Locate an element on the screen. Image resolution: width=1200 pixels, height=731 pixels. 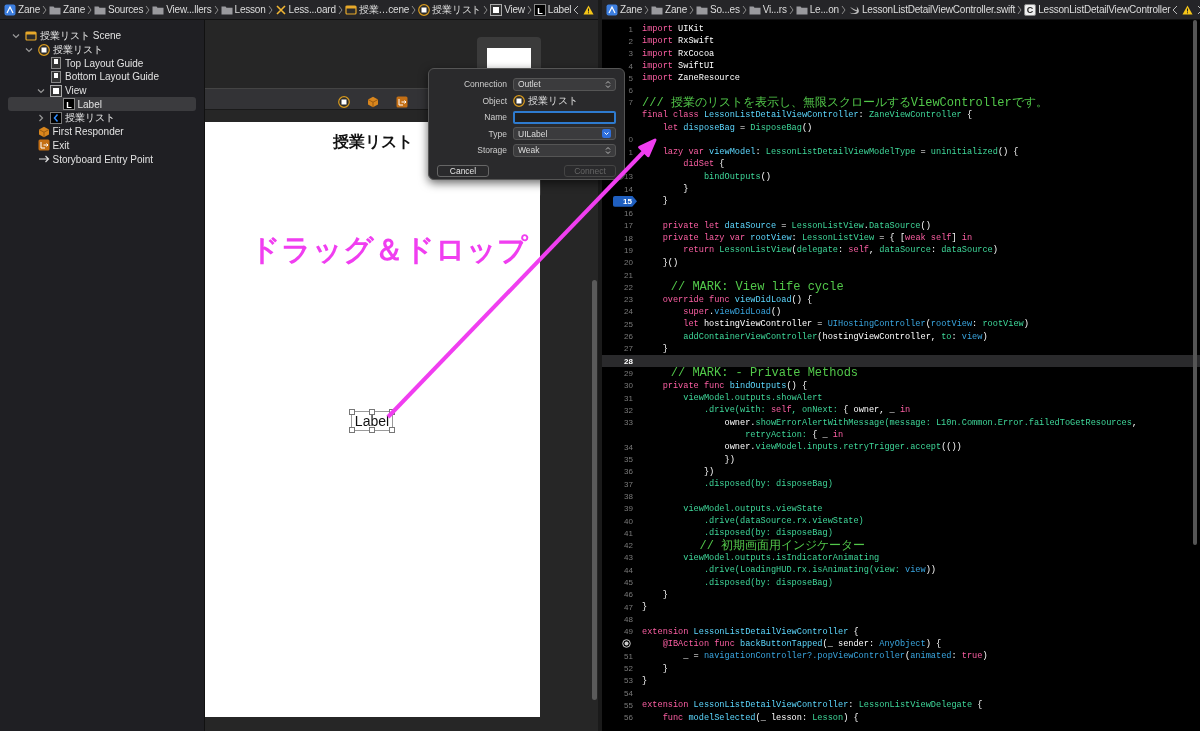
name-field is located at coordinates (564, 117).